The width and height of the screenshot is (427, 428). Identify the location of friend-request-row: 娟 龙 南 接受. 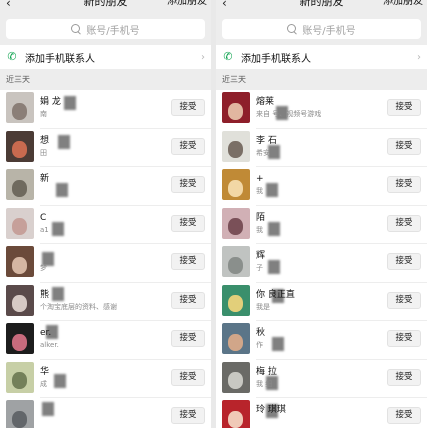
(105, 109).